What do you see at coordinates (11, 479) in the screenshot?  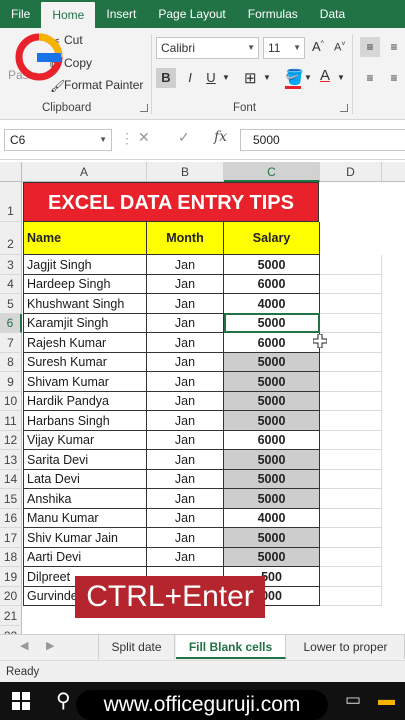 I see `row-header-14: 14` at bounding box center [11, 479].